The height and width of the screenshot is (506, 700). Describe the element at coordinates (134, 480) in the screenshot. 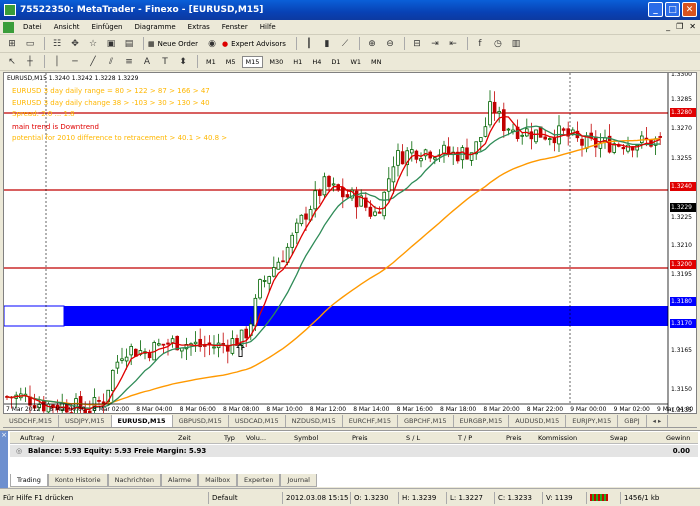

I see `terminal-tab: Nachrichten` at that location.